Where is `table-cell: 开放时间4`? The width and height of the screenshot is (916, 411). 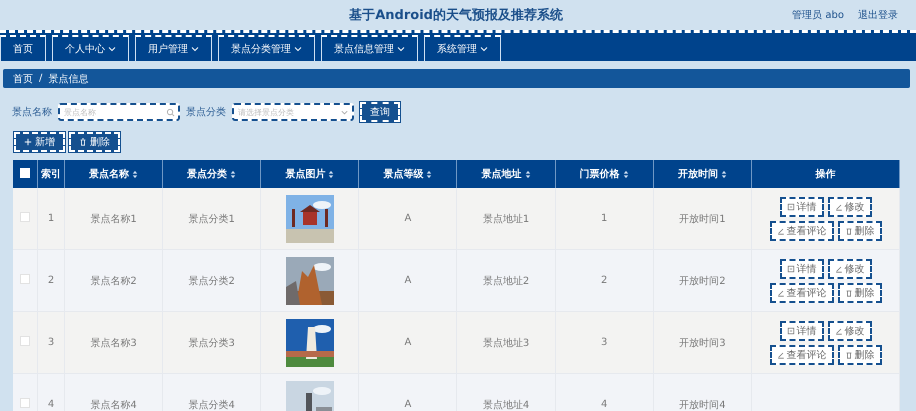
table-cell: 开放时间4 is located at coordinates (702, 405).